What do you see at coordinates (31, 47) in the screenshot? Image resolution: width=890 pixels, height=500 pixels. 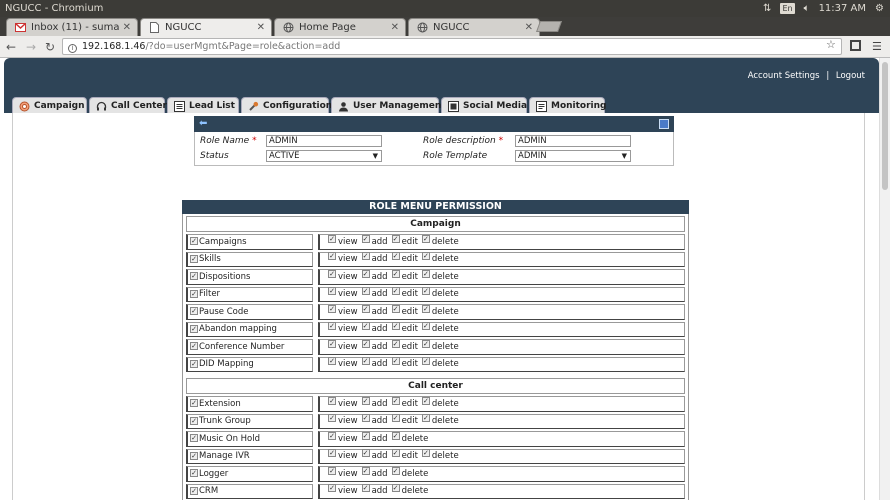 I see `forward-arrow-icon: →` at bounding box center [31, 47].